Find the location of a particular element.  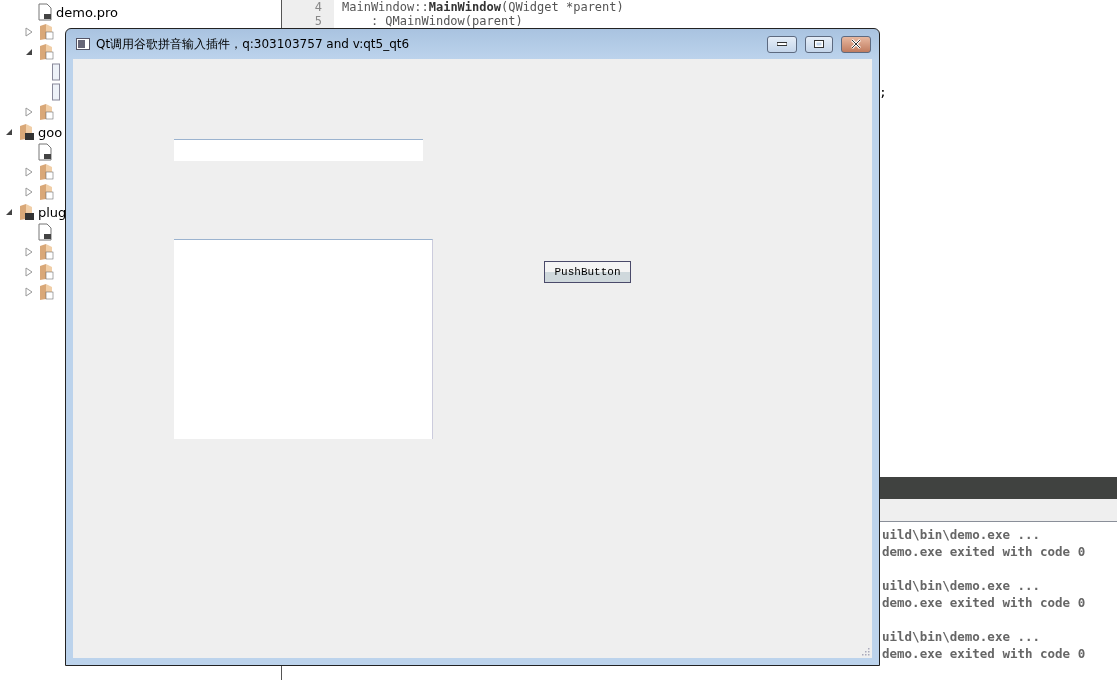

maximize-icon is located at coordinates (819, 44).